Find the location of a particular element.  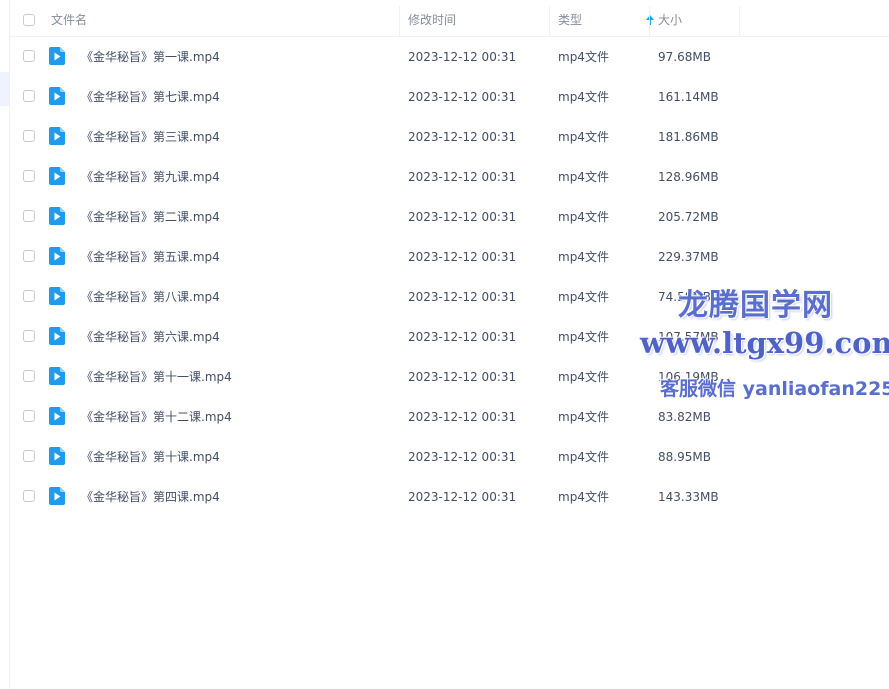

file-name: 《金华秘旨》第十二课.mp4 is located at coordinates (156, 416).